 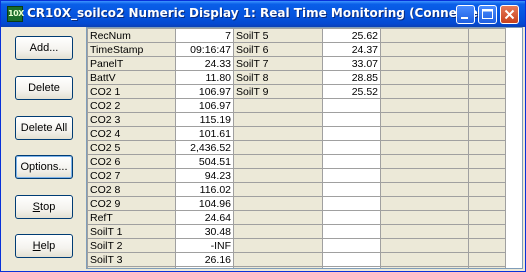 What do you see at coordinates (131, 175) in the screenshot?
I see `field-name-cell: CO2 7` at bounding box center [131, 175].